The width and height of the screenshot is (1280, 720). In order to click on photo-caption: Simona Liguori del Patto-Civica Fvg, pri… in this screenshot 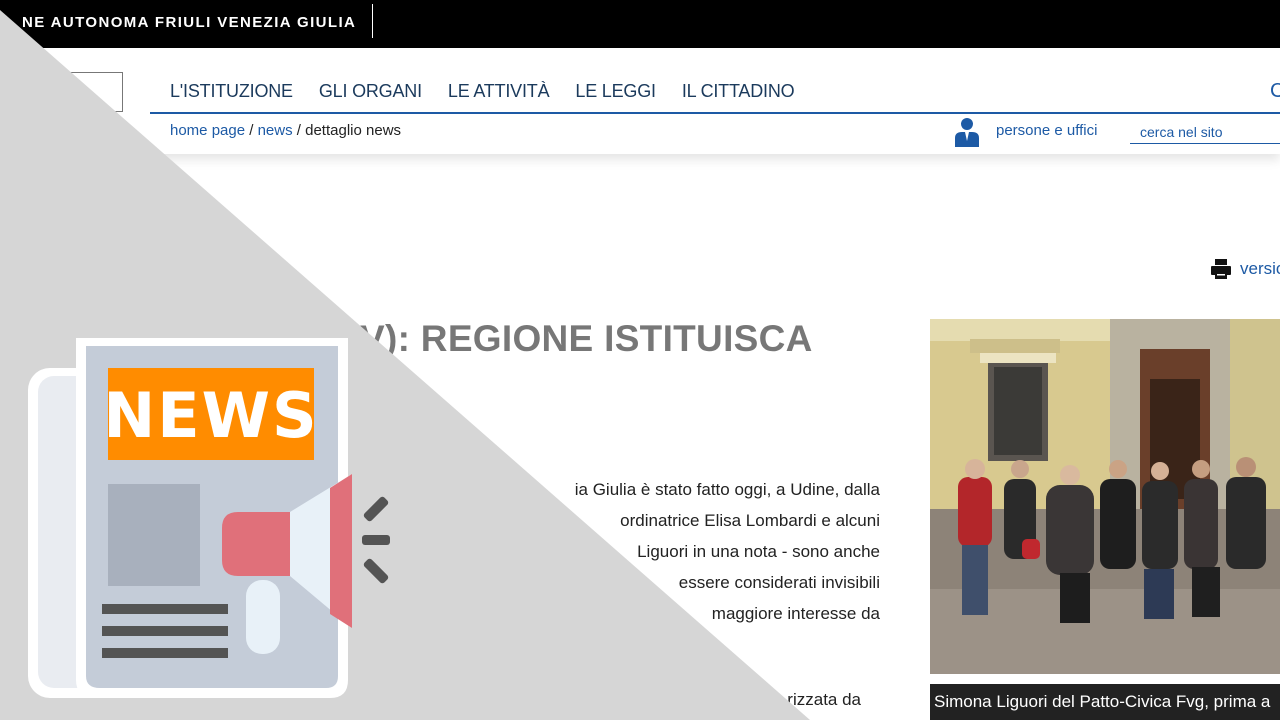, I will do `click(1105, 702)`.